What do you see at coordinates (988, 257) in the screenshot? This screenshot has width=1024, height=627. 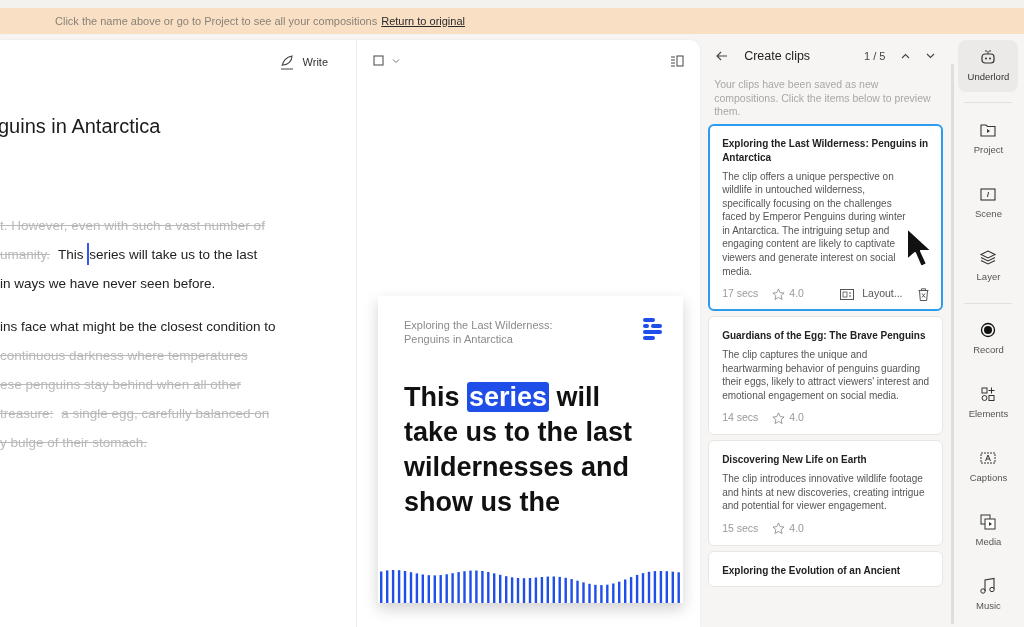 I see `layers-icon` at bounding box center [988, 257].